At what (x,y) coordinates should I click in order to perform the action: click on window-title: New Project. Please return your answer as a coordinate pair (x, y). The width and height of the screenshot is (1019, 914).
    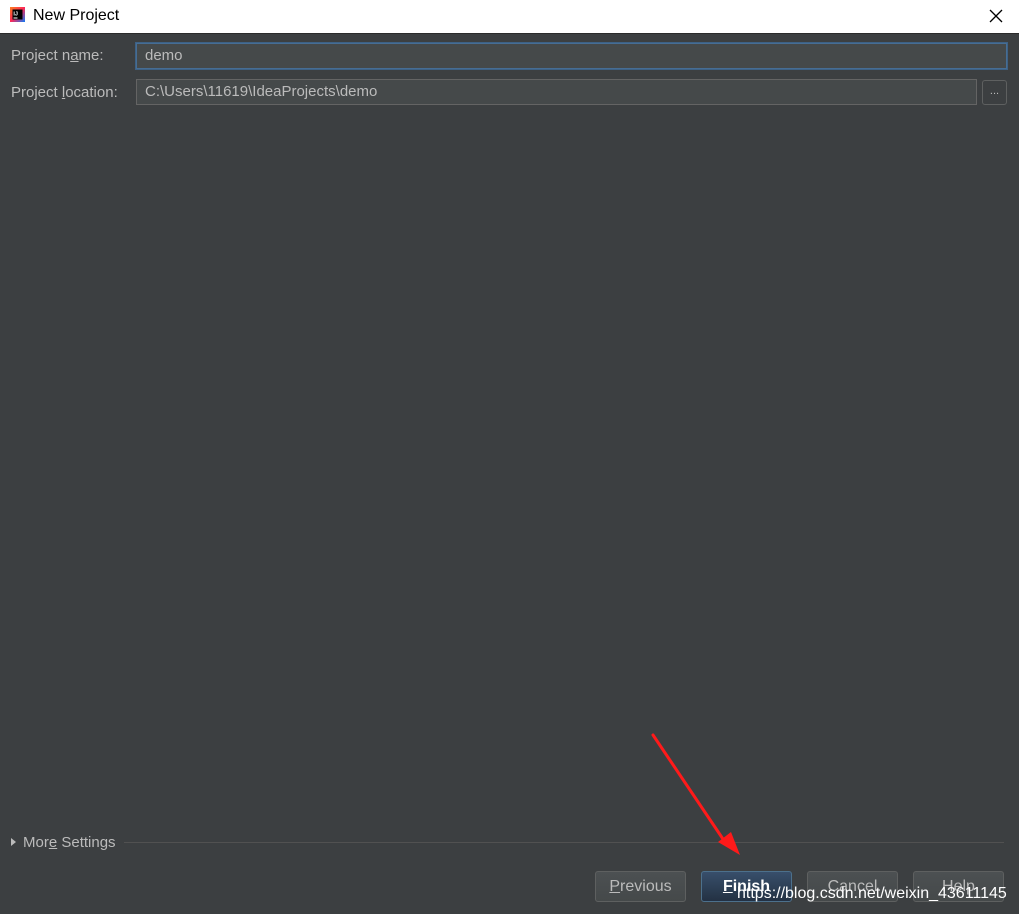
    Looking at the image, I should click on (76, 15).